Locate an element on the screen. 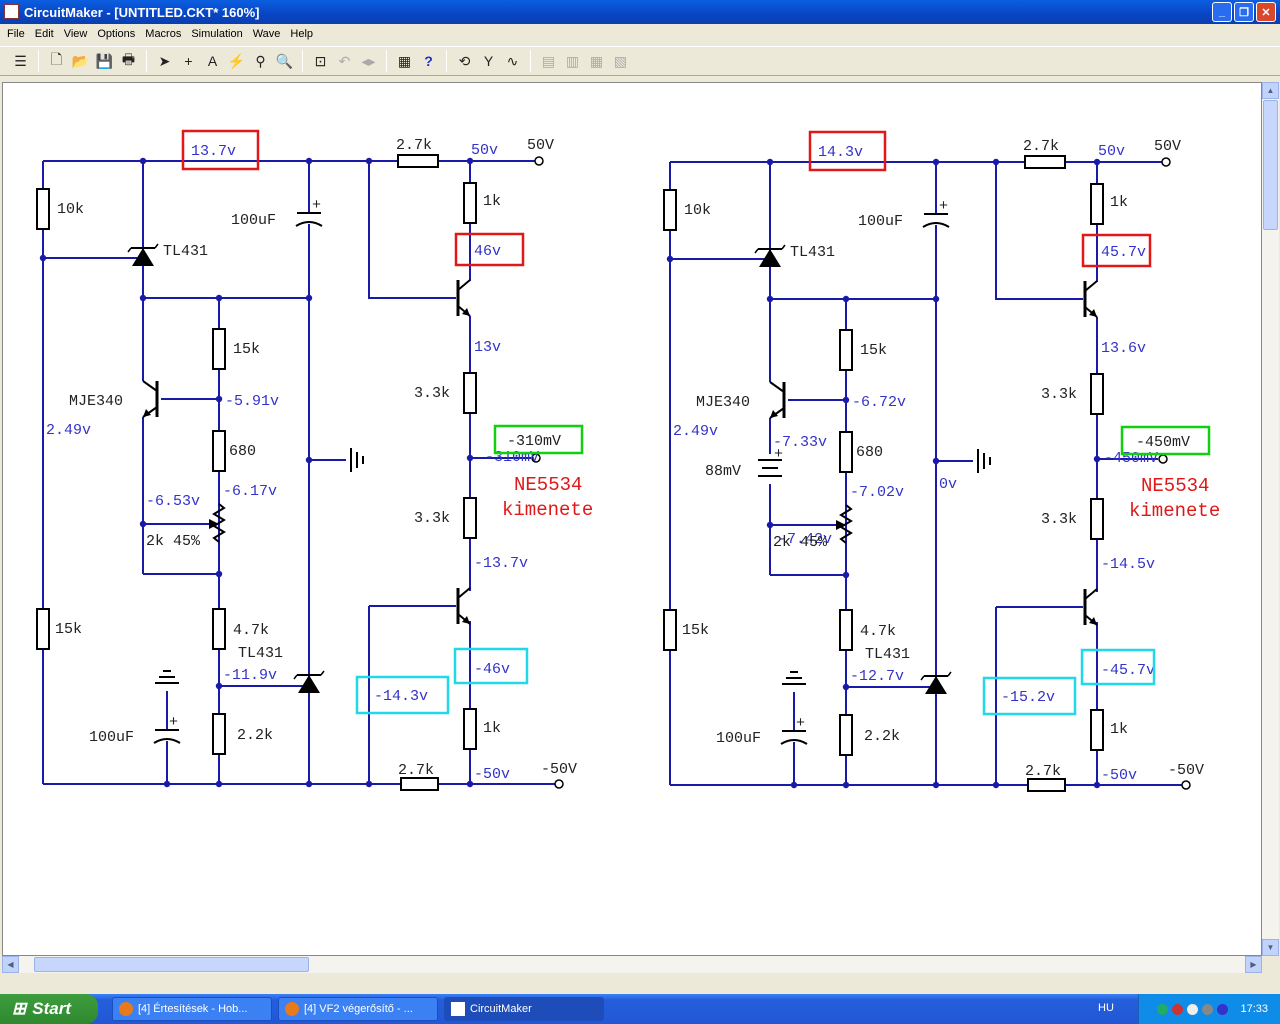  toolbar-separator is located at coordinates (386, 61).